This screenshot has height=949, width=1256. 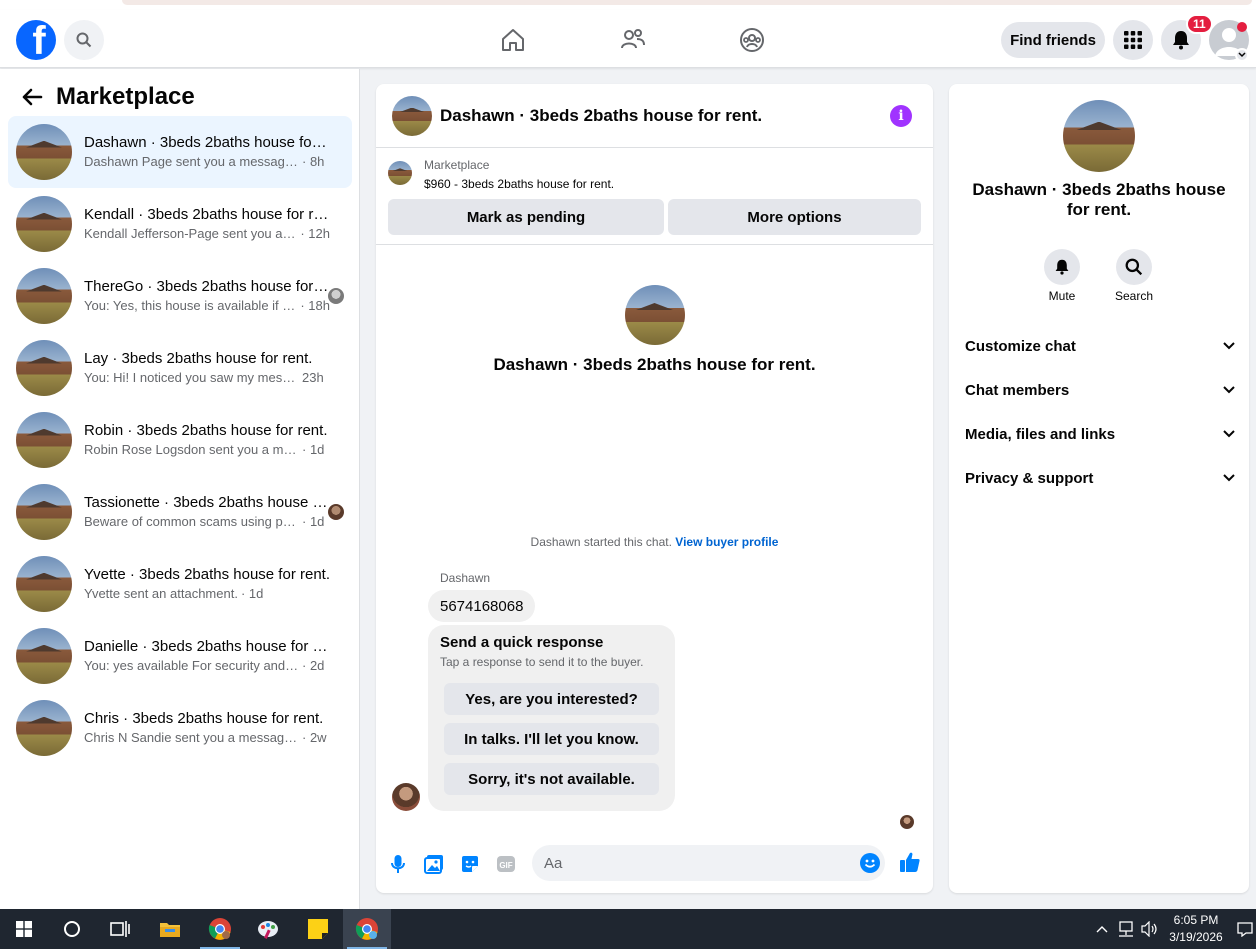 I want to click on address-bar-edge, so click(x=687, y=2).